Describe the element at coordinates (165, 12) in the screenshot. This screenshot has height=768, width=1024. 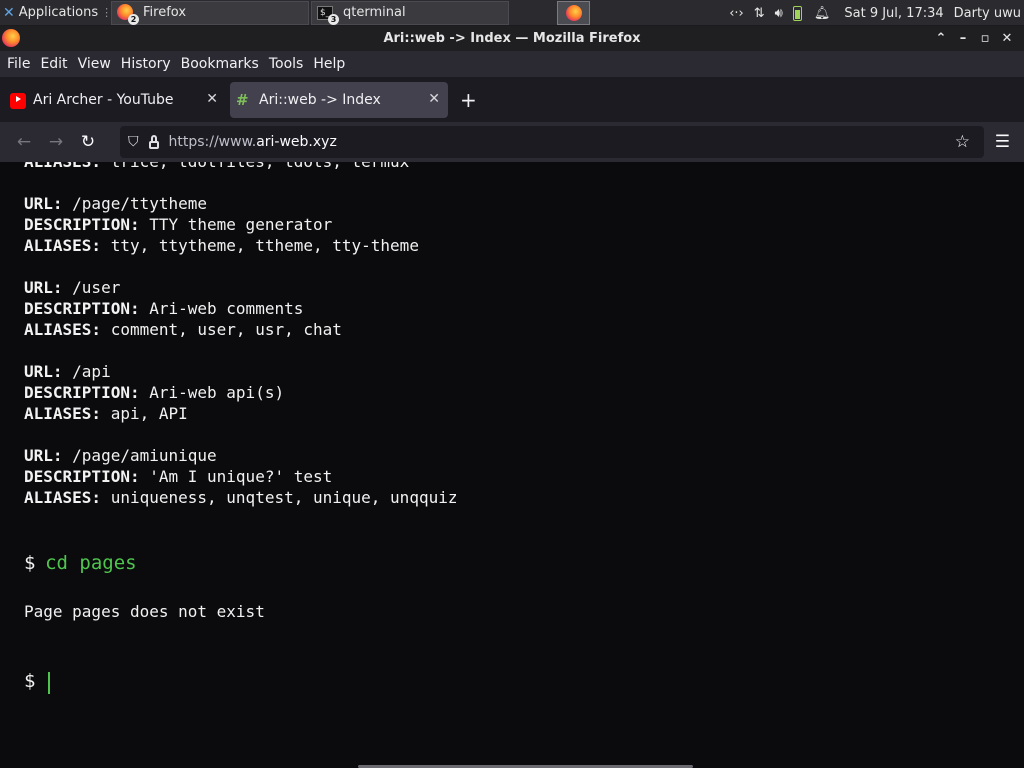
I see `taskbar-firefox-label: Firefox` at that location.